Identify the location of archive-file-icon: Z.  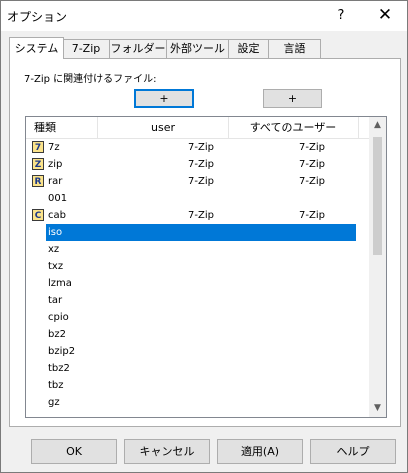
(38, 164).